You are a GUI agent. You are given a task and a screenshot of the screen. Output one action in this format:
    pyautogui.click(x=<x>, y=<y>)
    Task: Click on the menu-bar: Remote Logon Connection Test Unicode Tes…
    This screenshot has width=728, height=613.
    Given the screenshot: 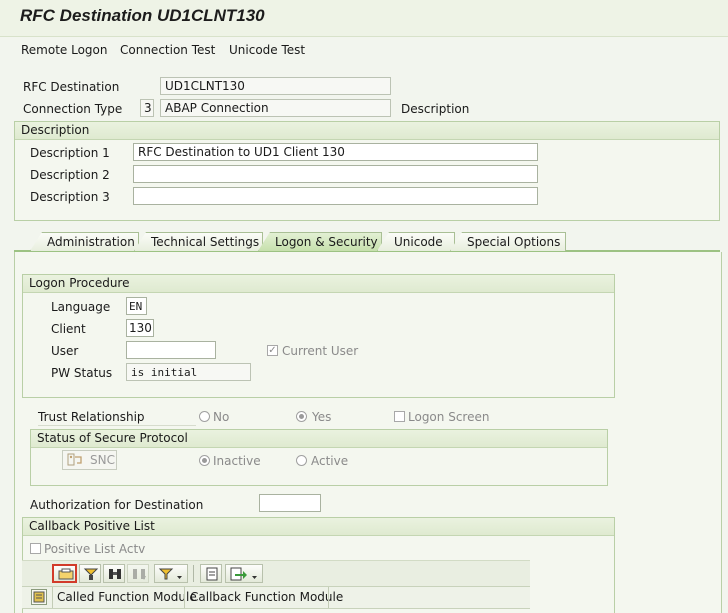 What is the action you would take?
    pyautogui.click(x=364, y=51)
    